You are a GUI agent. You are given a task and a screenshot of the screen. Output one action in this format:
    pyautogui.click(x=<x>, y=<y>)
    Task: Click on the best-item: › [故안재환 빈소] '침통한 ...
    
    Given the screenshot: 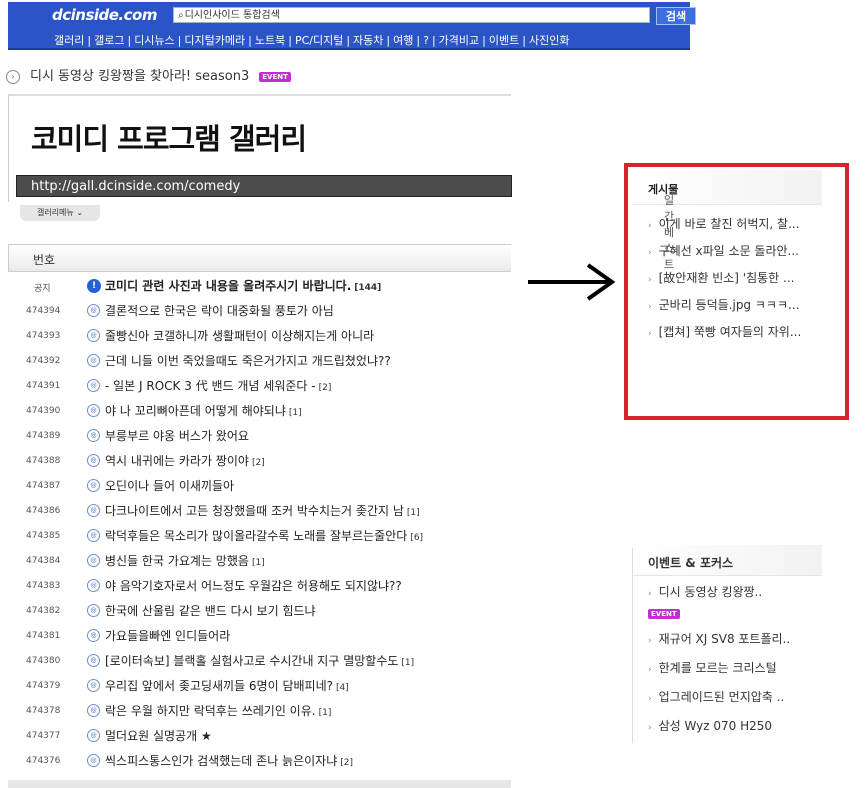 What is the action you would take?
    pyautogui.click(x=735, y=279)
    